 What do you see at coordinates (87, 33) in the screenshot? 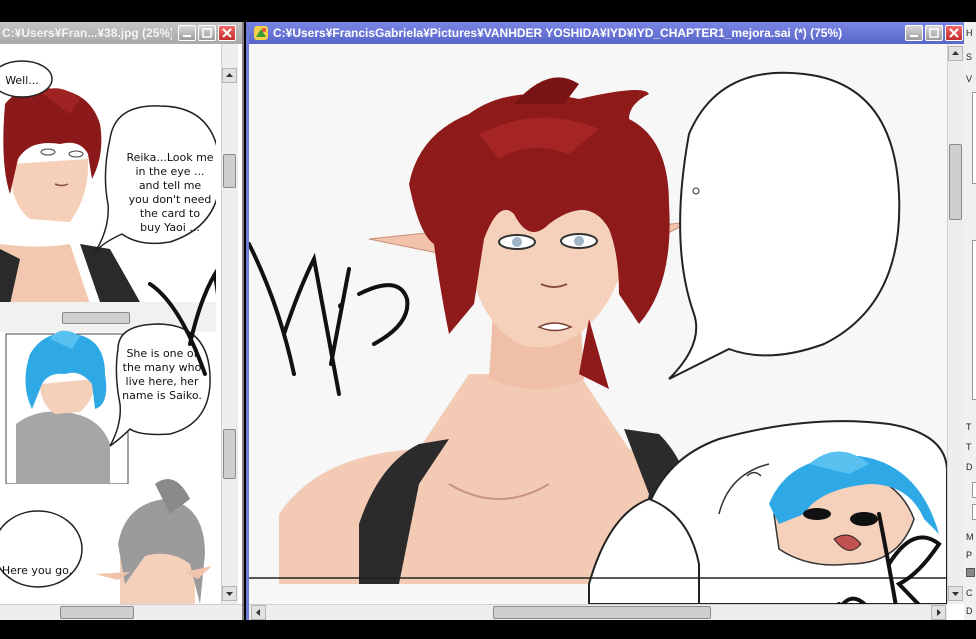
I see `reference-window-title: C:¥Users¥Fran...¥38.jpg (25%)` at bounding box center [87, 33].